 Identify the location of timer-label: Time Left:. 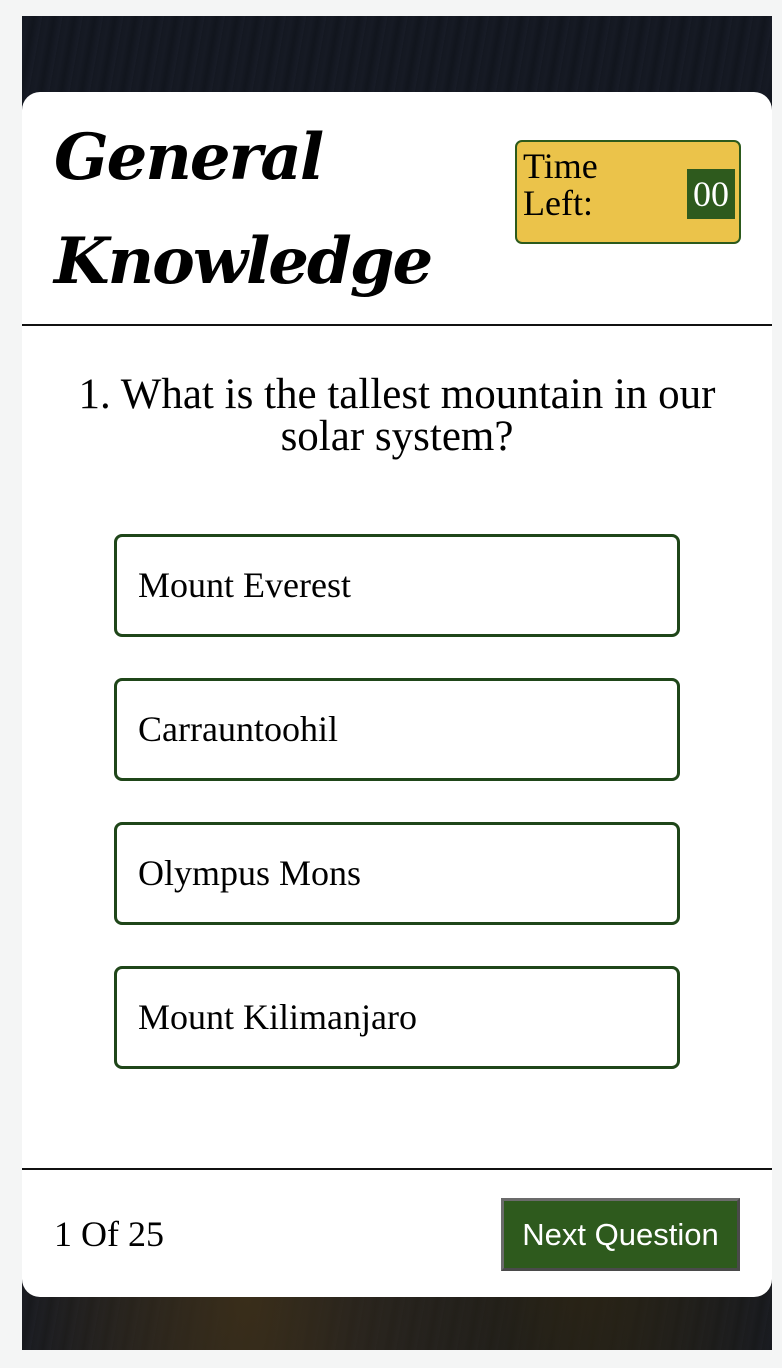
(573, 185).